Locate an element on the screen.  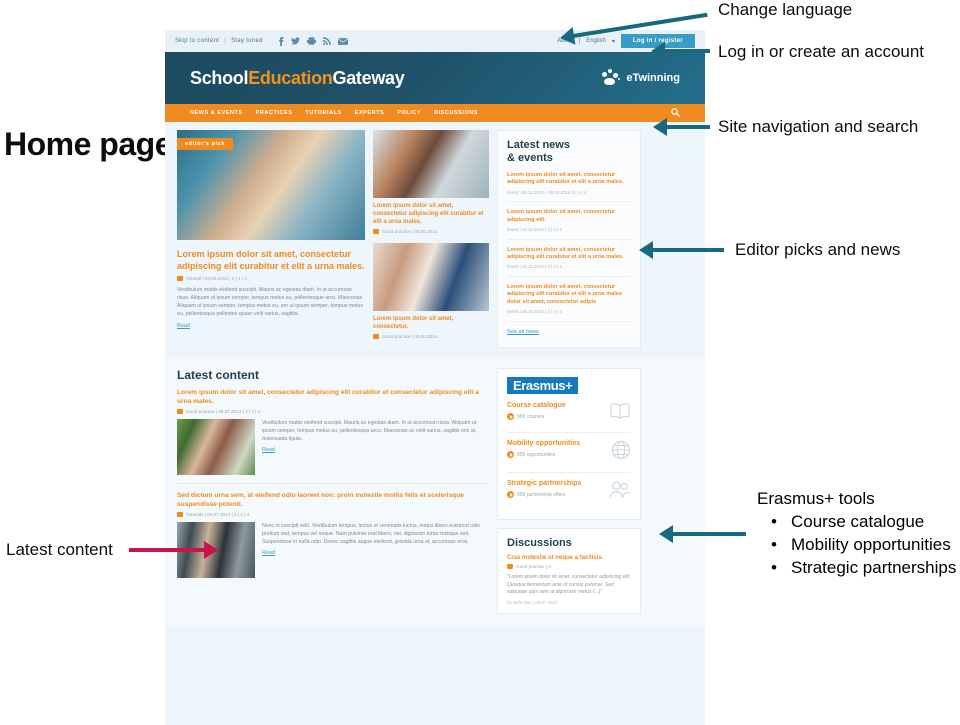
annotation-erasmus-bullet: • Mobility opportunities is located at coordinates (856, 544).